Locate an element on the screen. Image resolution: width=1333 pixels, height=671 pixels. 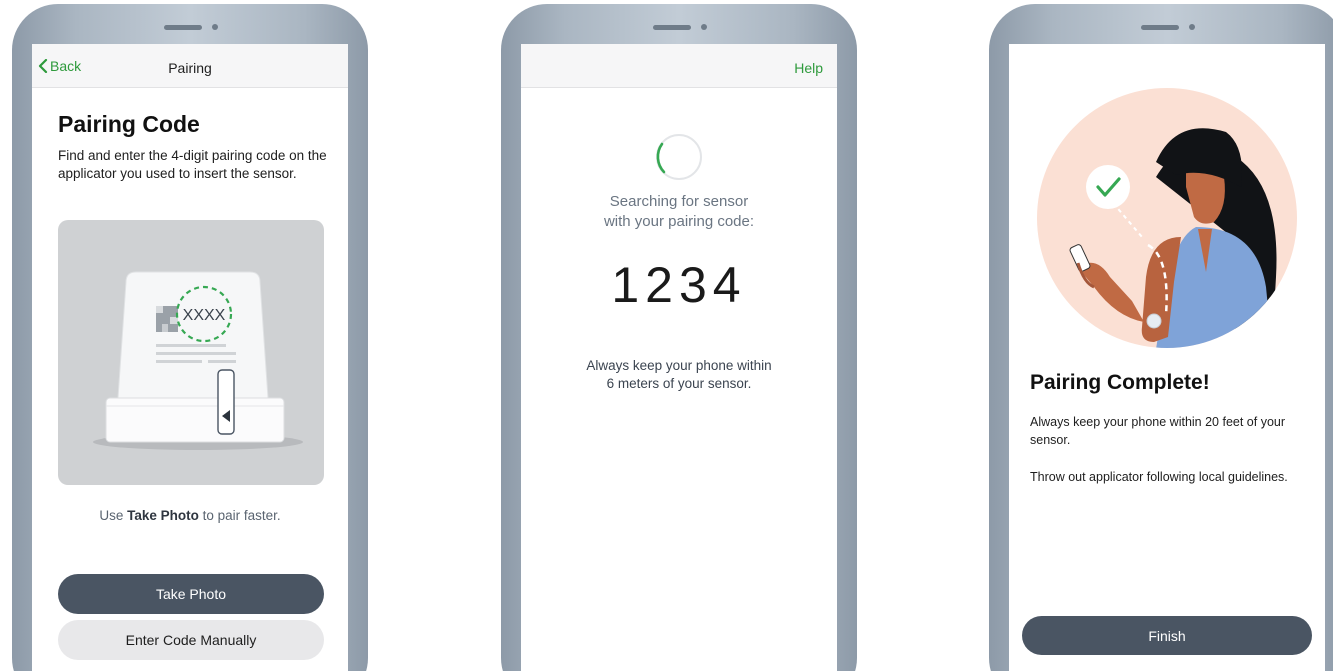
searching-line-2: with your pairing code: is located at coordinates (679, 221).